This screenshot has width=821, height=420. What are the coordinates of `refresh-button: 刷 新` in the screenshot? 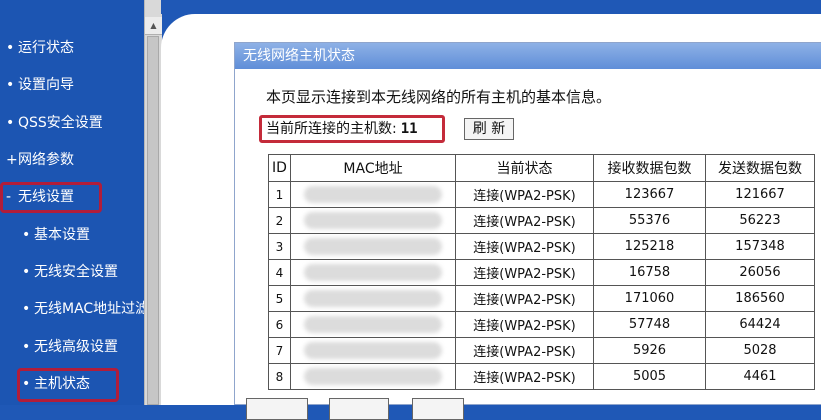 It's located at (489, 129).